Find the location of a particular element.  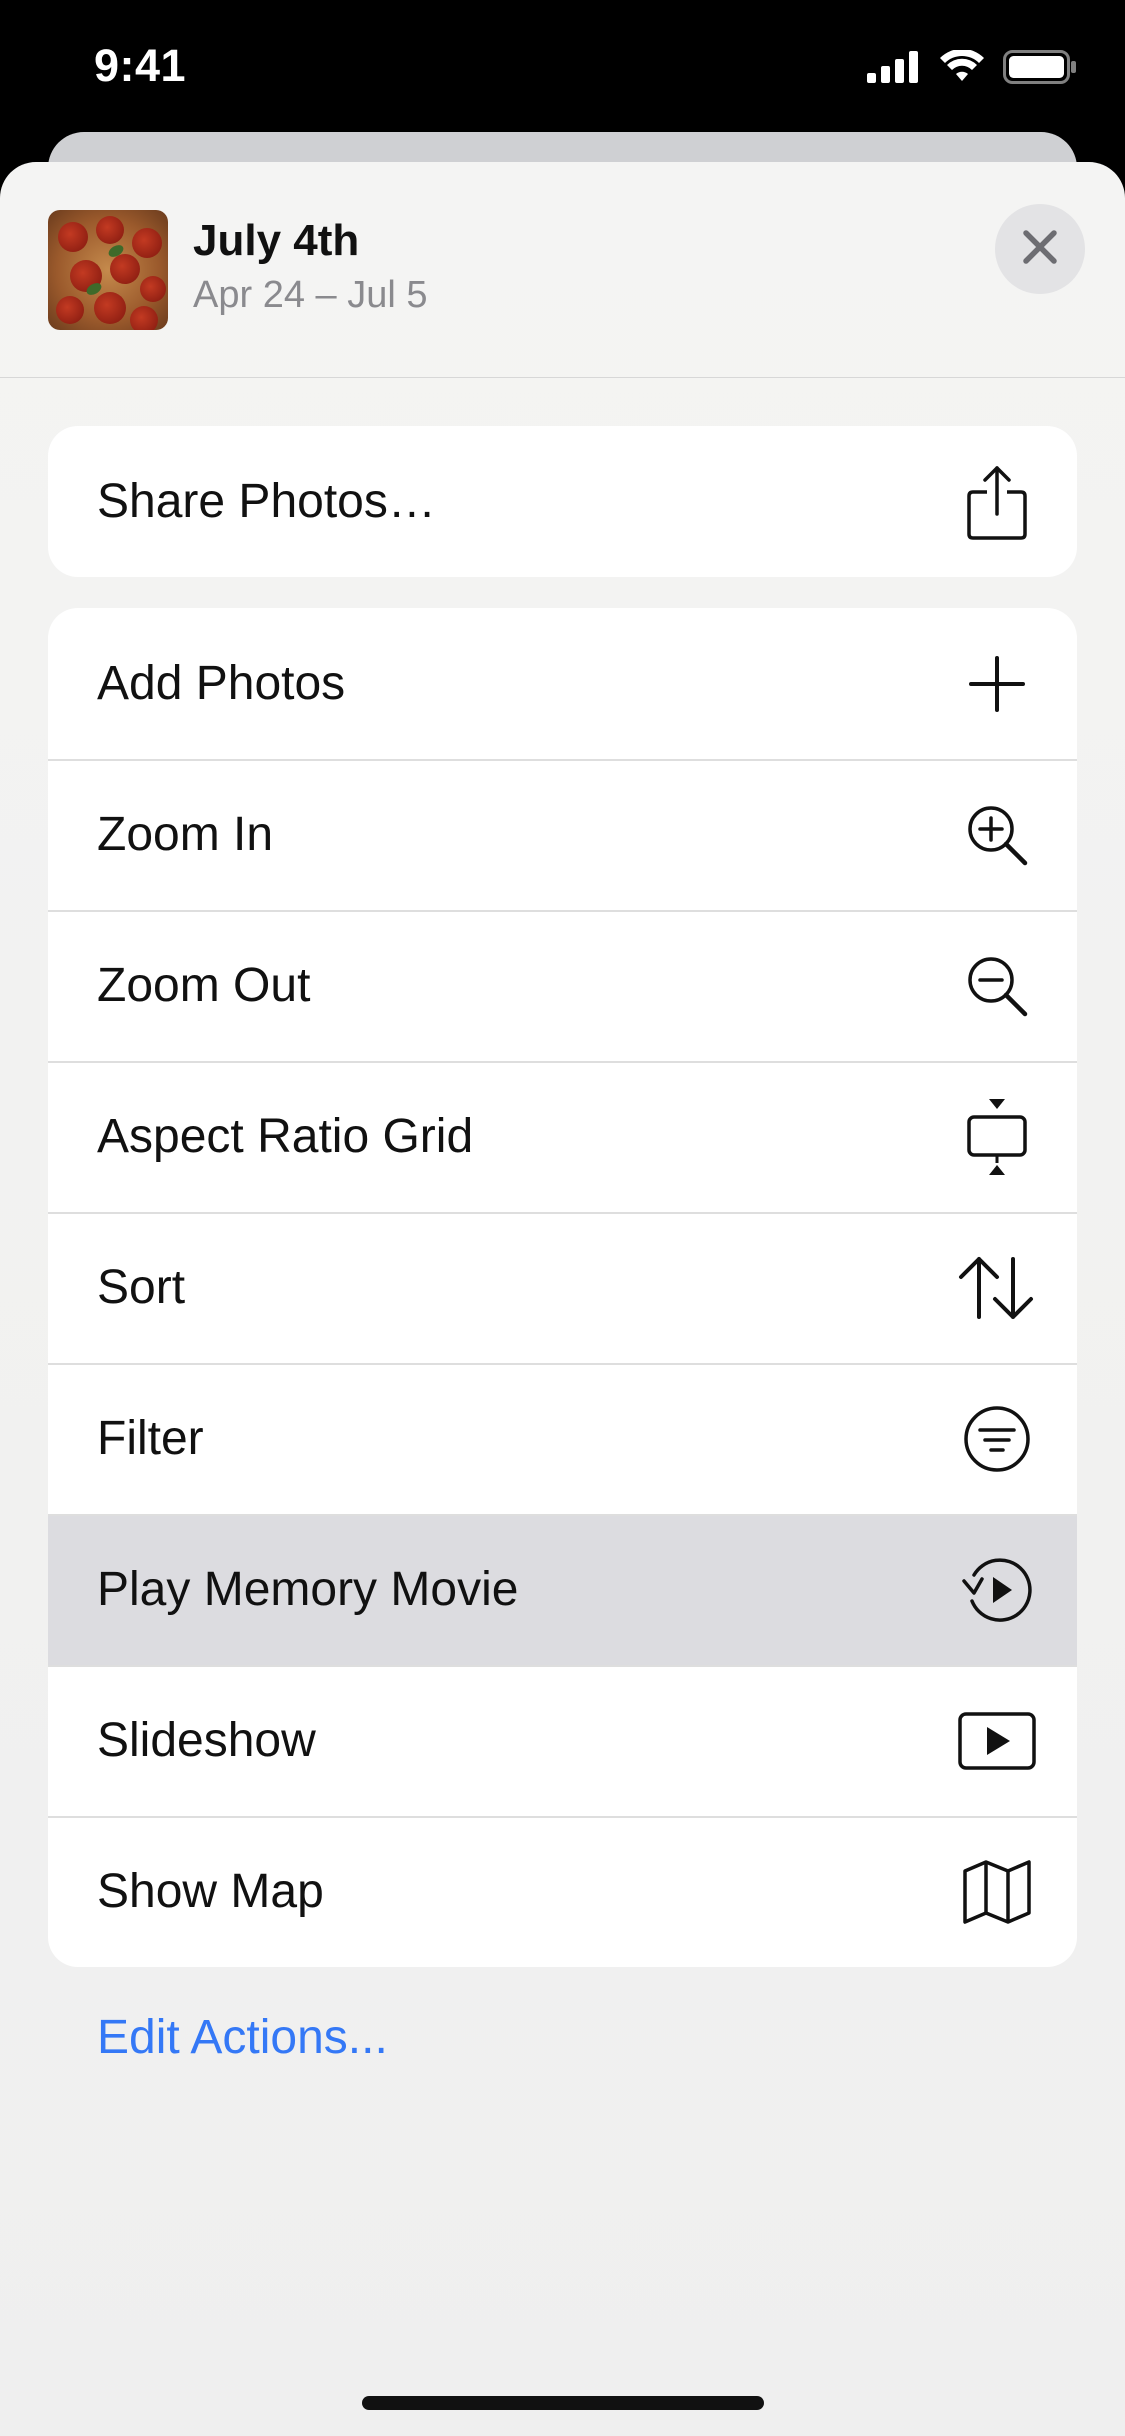

album-title: July 4th is located at coordinates (276, 240).